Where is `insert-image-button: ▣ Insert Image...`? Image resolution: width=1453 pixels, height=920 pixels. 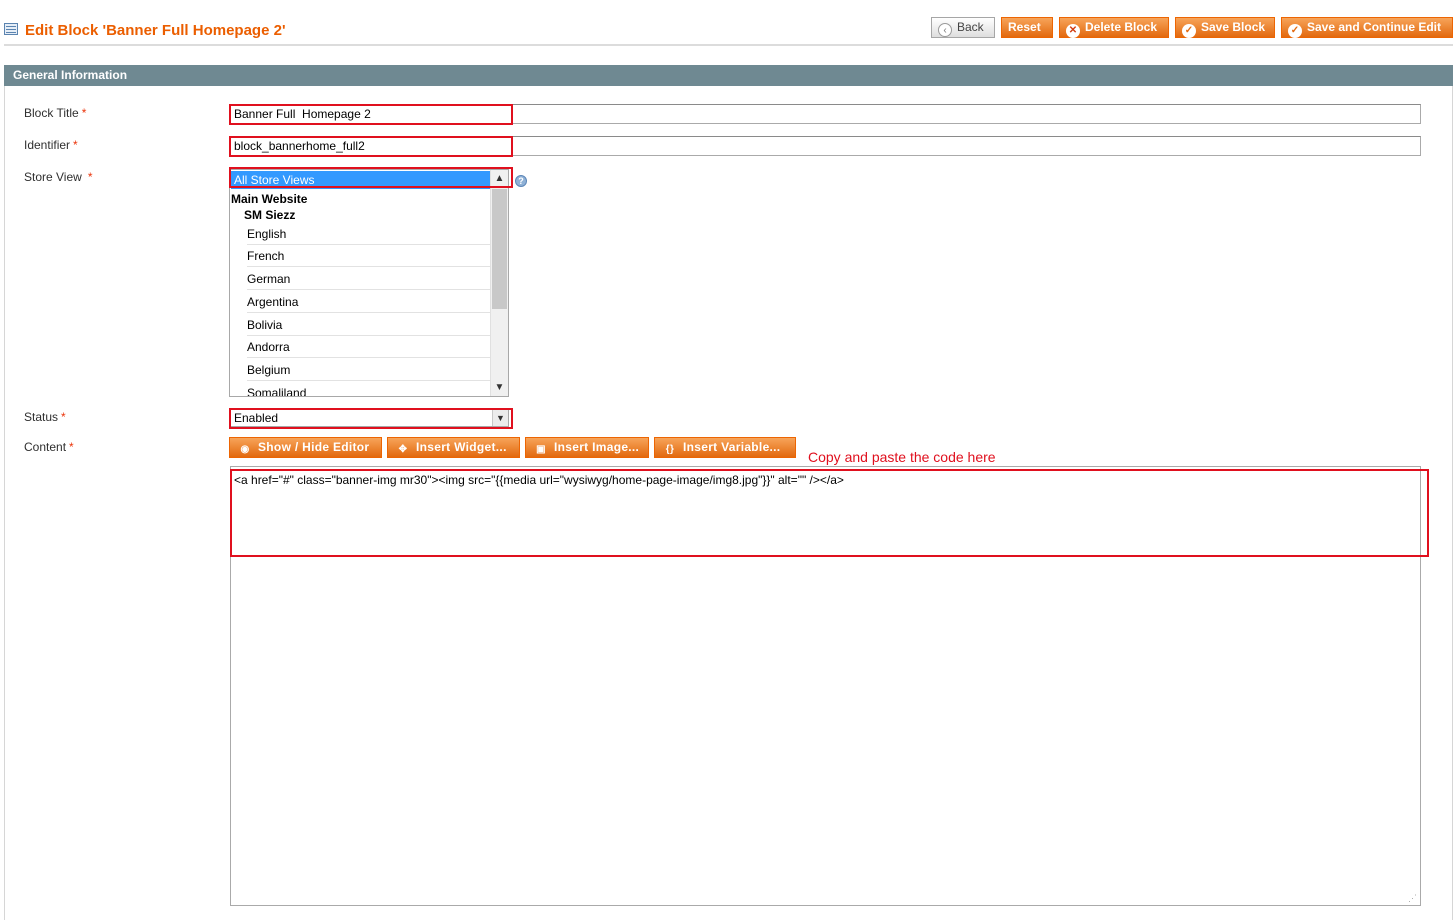
insert-image-button: ▣ Insert Image... is located at coordinates (587, 447).